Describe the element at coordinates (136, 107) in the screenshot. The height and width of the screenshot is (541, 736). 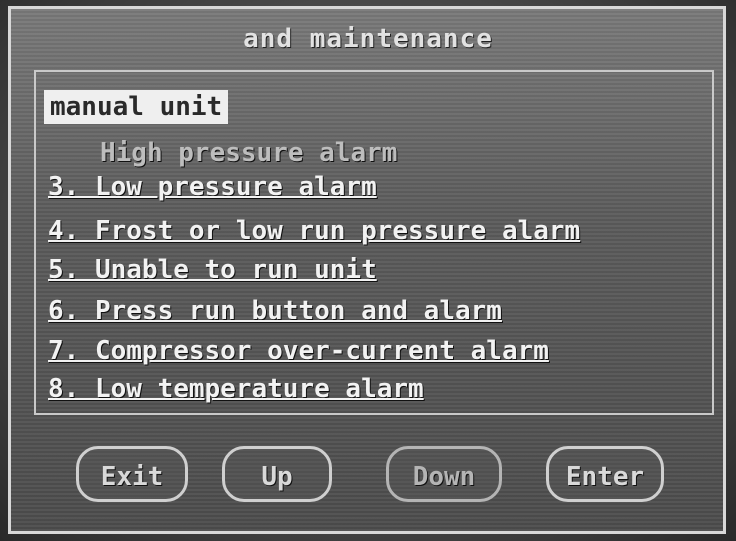
I see `menu-item-1: manual unit` at that location.